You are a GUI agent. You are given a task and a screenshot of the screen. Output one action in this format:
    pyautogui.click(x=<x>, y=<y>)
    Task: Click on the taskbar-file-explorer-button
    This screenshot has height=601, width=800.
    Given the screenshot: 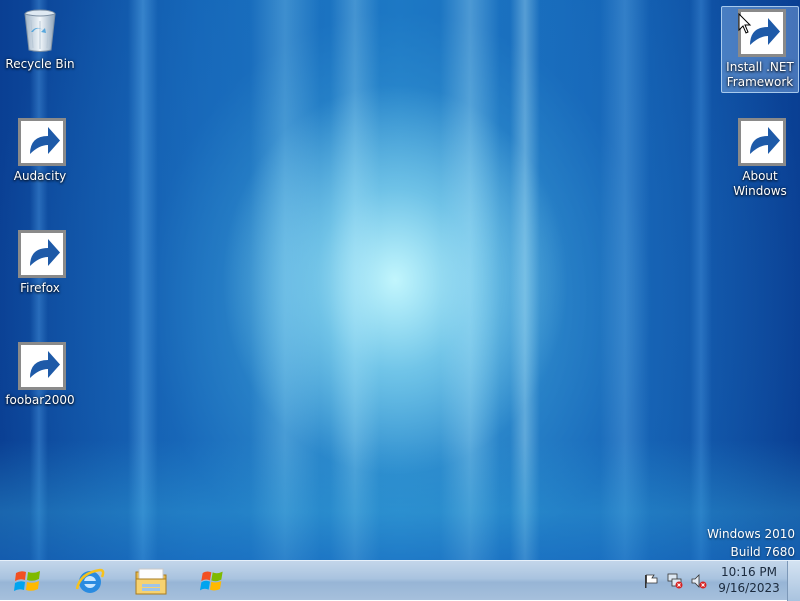 What is the action you would take?
    pyautogui.click(x=151, y=581)
    